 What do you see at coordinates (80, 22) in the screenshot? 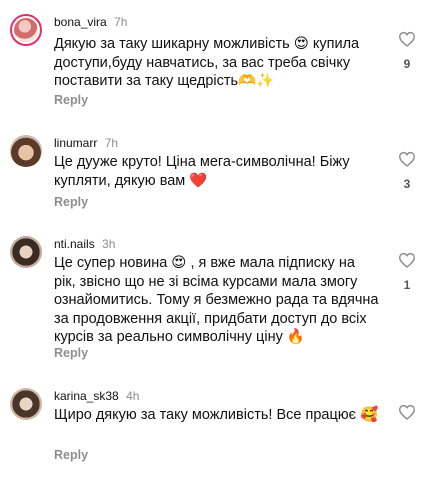
I see `username: bona_vira` at bounding box center [80, 22].